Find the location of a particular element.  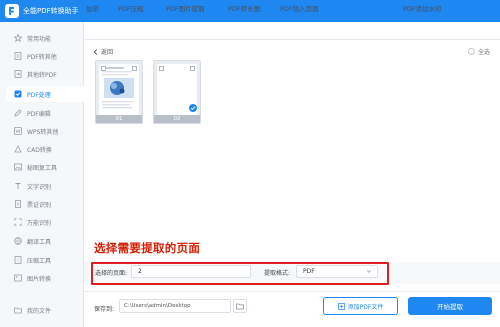

sidebar-item-image-convert: 图片转换 is located at coordinates (42, 278).